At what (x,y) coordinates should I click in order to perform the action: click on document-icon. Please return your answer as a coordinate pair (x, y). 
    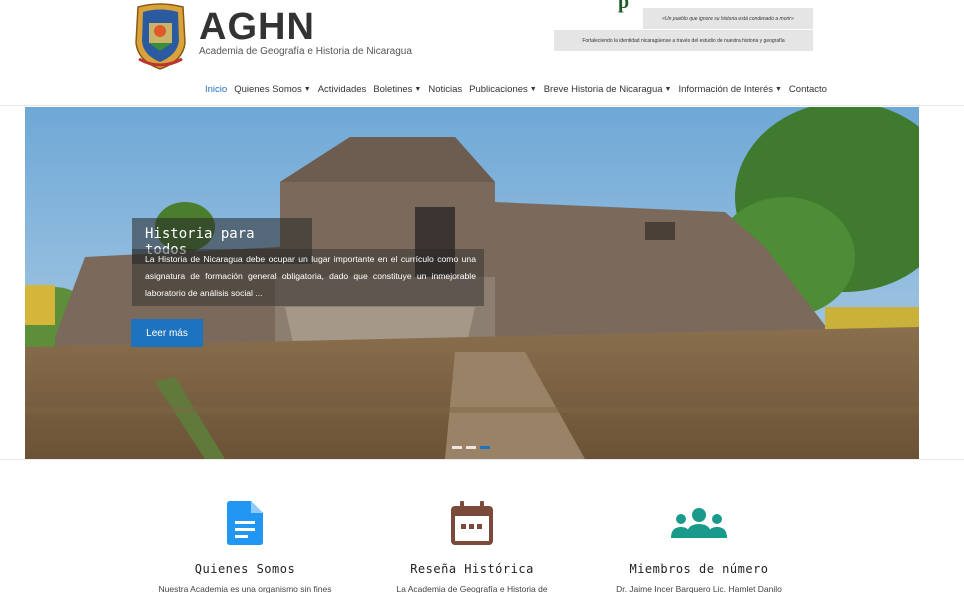
    Looking at the image, I should click on (245, 523).